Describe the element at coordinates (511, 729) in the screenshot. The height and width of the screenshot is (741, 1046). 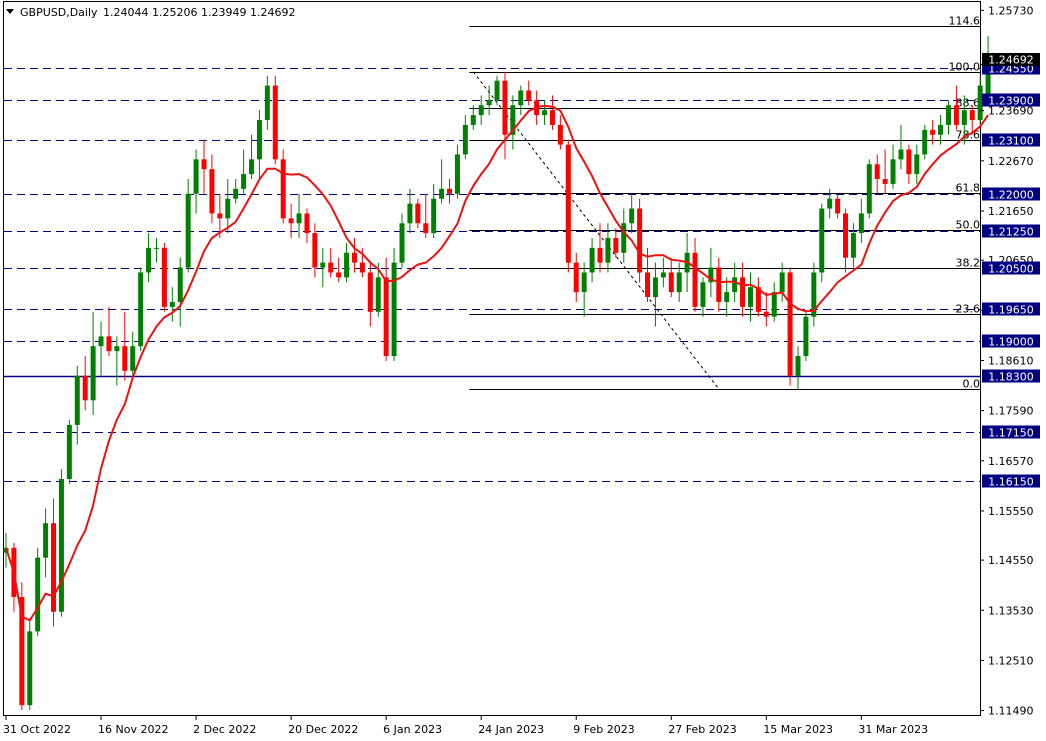
I see `date-tick-label: 24 Jan 2023` at that location.